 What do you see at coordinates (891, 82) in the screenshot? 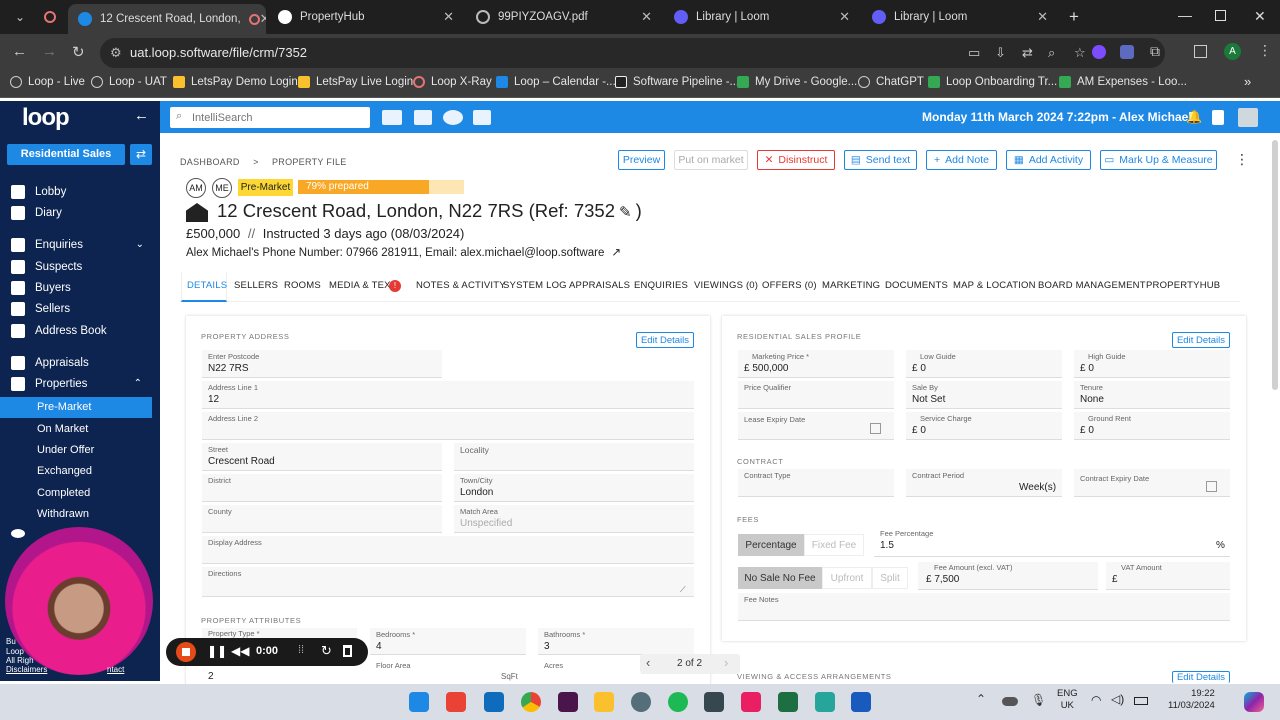
I see `bookmark-chatgpt: ChatGPT` at bounding box center [891, 82].